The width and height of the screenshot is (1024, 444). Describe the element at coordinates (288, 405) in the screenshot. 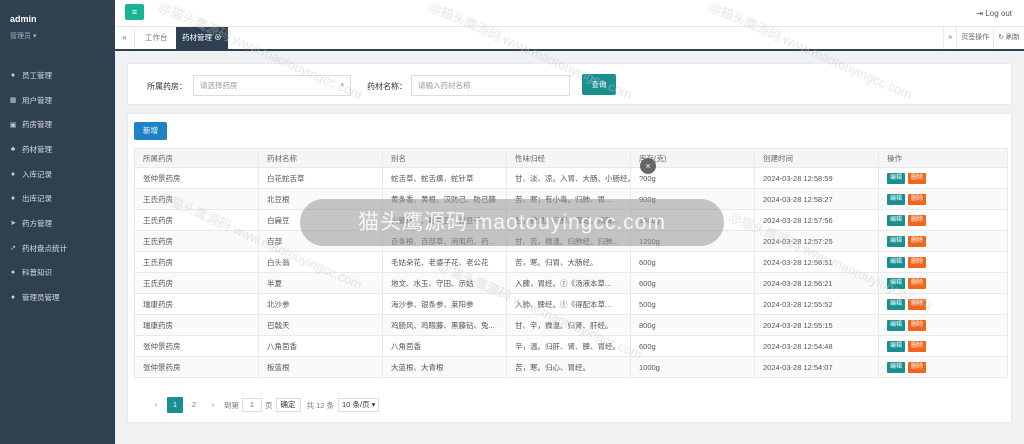

I see `goto-confirm-button: 确定` at that location.